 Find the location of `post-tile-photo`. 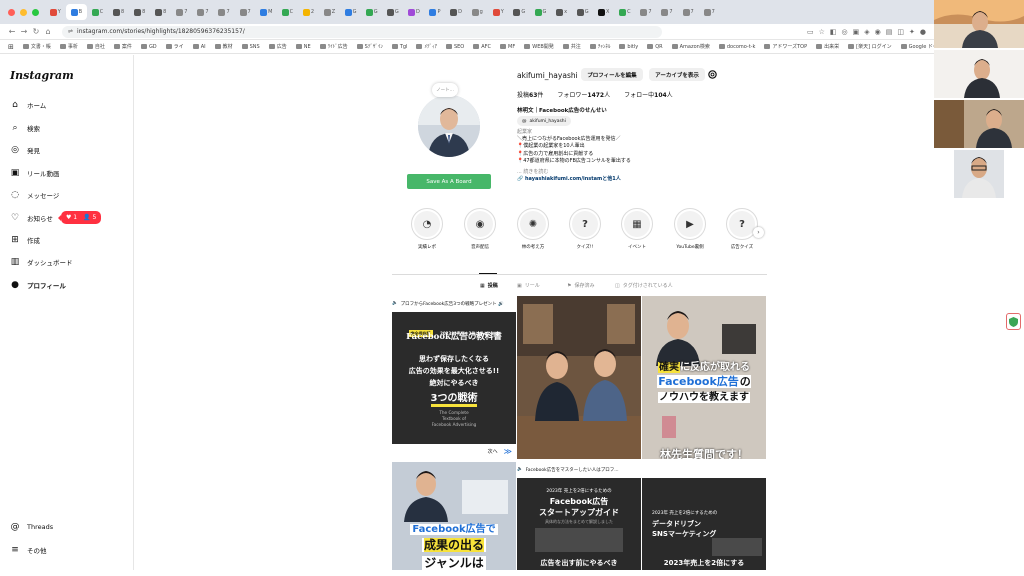

post-tile-photo is located at coordinates (579, 377).